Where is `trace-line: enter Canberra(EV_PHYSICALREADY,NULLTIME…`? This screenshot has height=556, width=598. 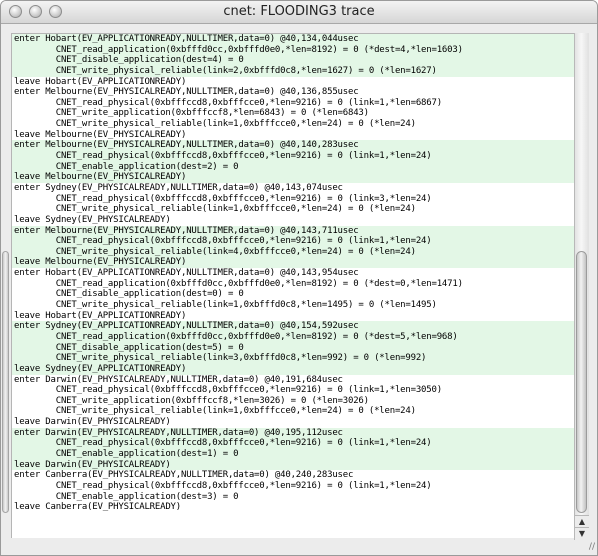
trace-line: enter Canberra(EV_PHYSICALREADY,NULLTIME… is located at coordinates (184, 475).